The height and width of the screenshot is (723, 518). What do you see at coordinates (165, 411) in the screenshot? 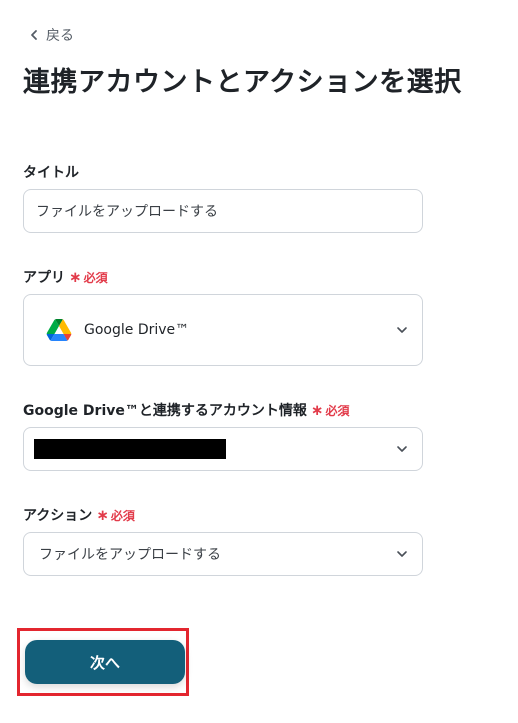
I see `account-label-text: Google Drive™と連携するアカウント情報` at bounding box center [165, 411].